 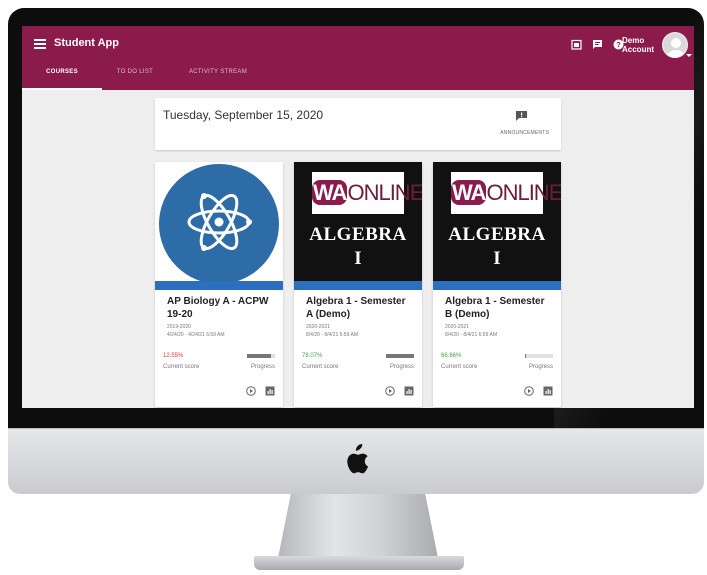 What do you see at coordinates (689, 55) in the screenshot?
I see `chevron-down-icon` at bounding box center [689, 55].